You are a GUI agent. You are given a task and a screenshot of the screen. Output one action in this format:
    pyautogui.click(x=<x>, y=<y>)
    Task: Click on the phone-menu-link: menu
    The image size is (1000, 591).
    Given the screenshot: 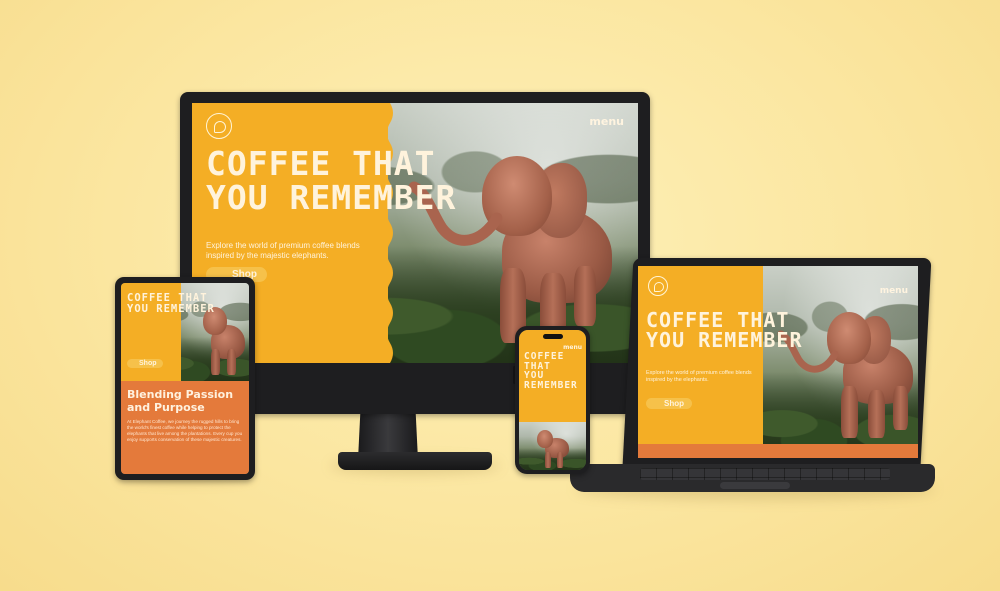 What is the action you would take?
    pyautogui.click(x=572, y=347)
    